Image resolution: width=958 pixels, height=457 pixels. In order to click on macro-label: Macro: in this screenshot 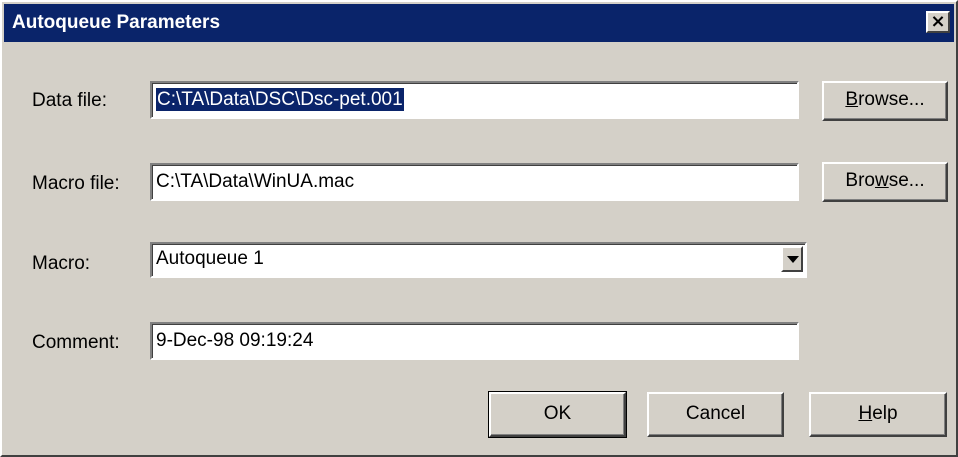, I will do `click(61, 263)`.